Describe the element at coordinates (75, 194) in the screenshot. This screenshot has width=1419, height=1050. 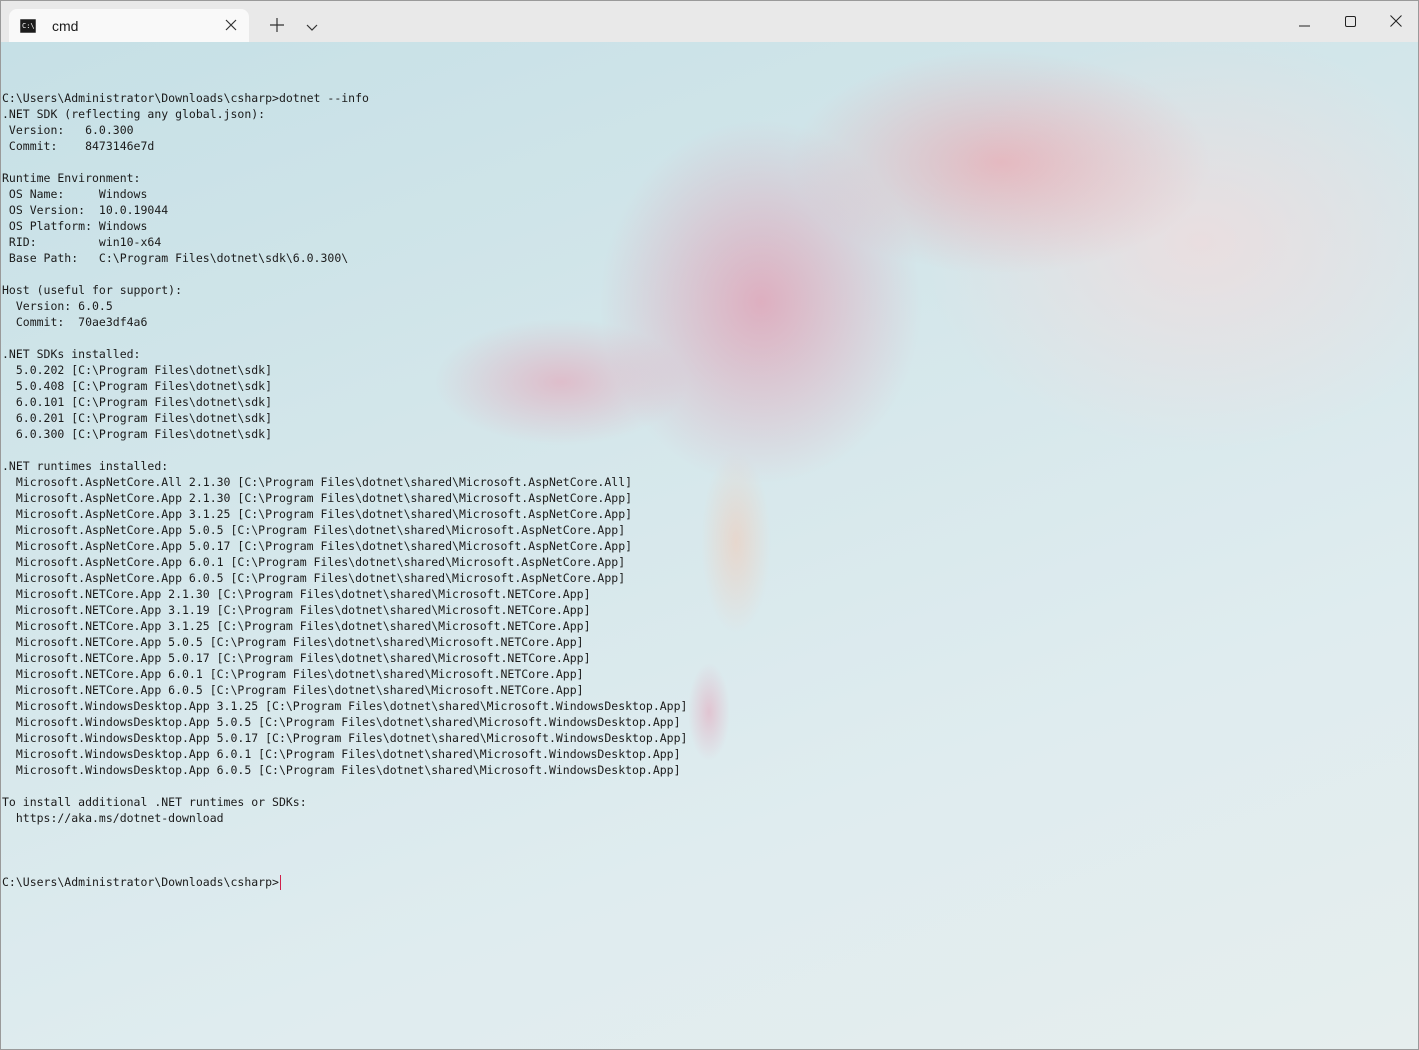
I see `console-line: OS Name: Windows` at that location.